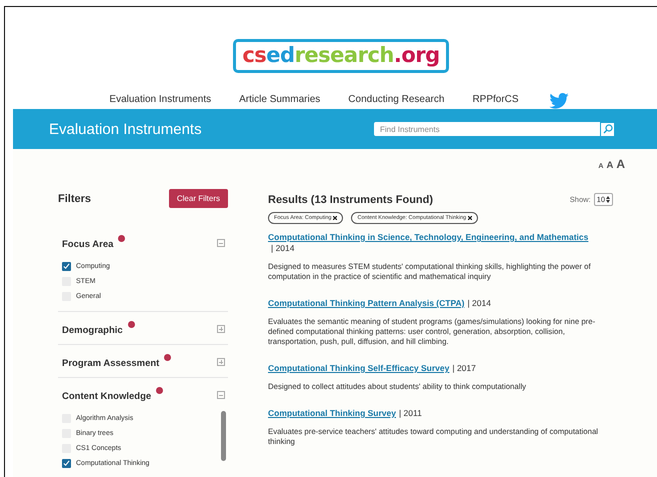  I want to click on result-title-link: Computational Thinking in Science, Technology, Engineering, and Mathematics, so click(428, 237).